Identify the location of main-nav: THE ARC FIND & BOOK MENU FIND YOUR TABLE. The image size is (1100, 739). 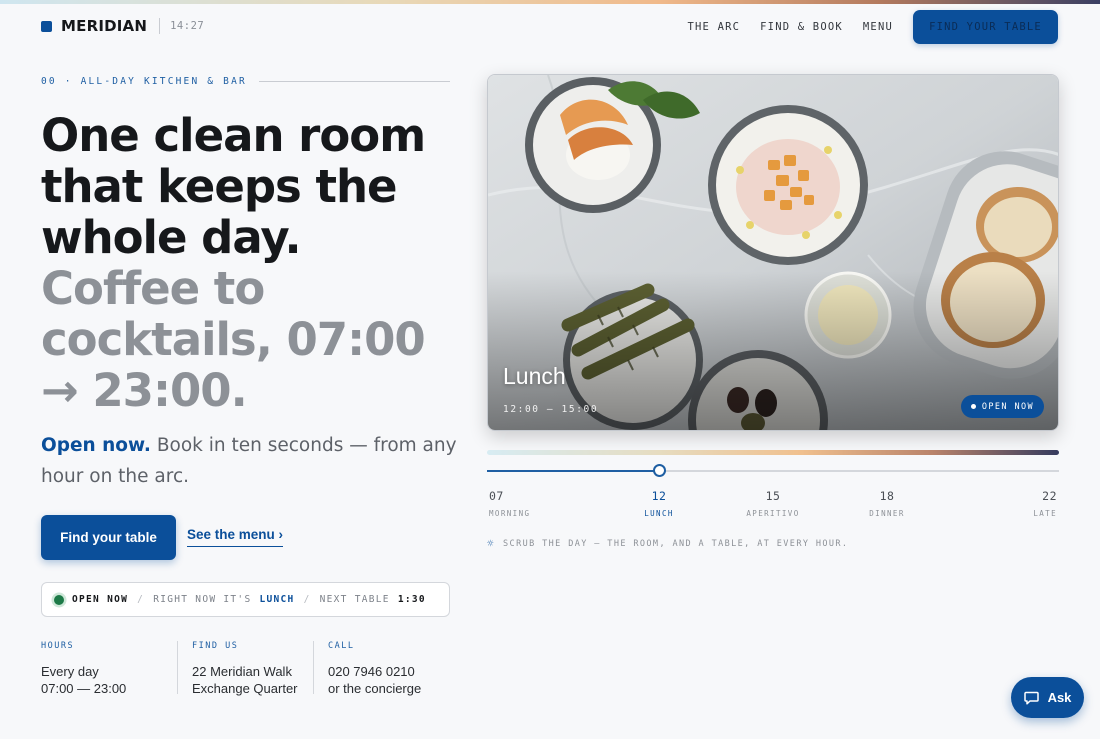
(873, 27).